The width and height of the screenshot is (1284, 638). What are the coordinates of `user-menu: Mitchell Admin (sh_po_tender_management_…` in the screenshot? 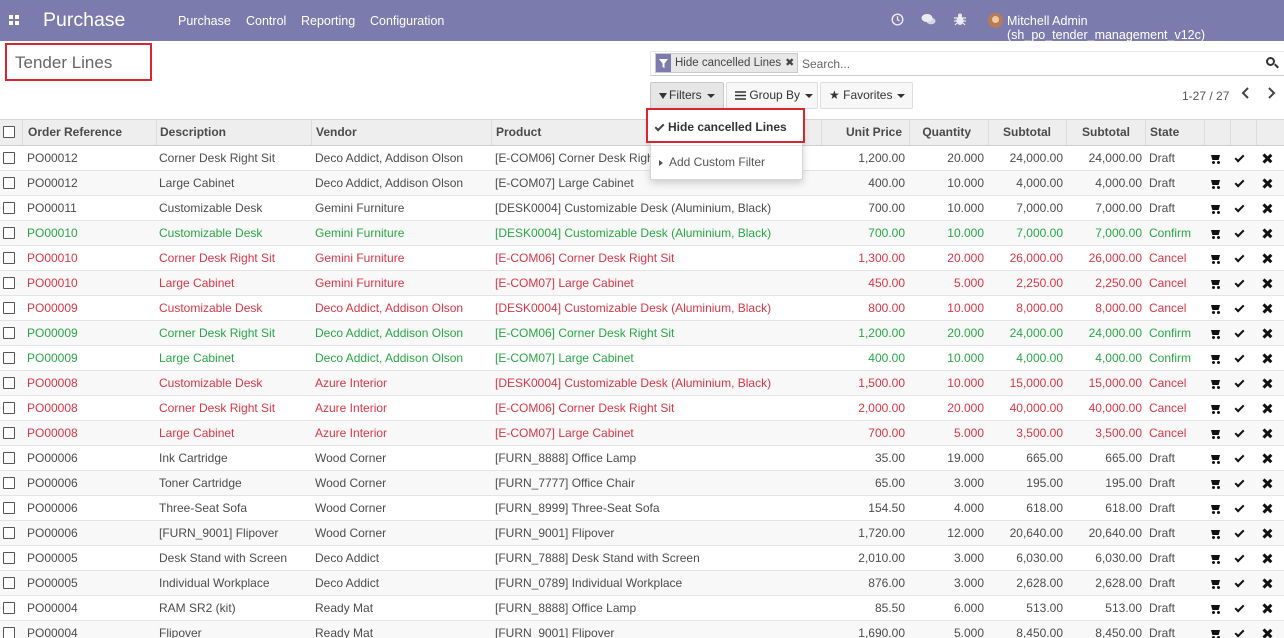 It's located at (1145, 28).